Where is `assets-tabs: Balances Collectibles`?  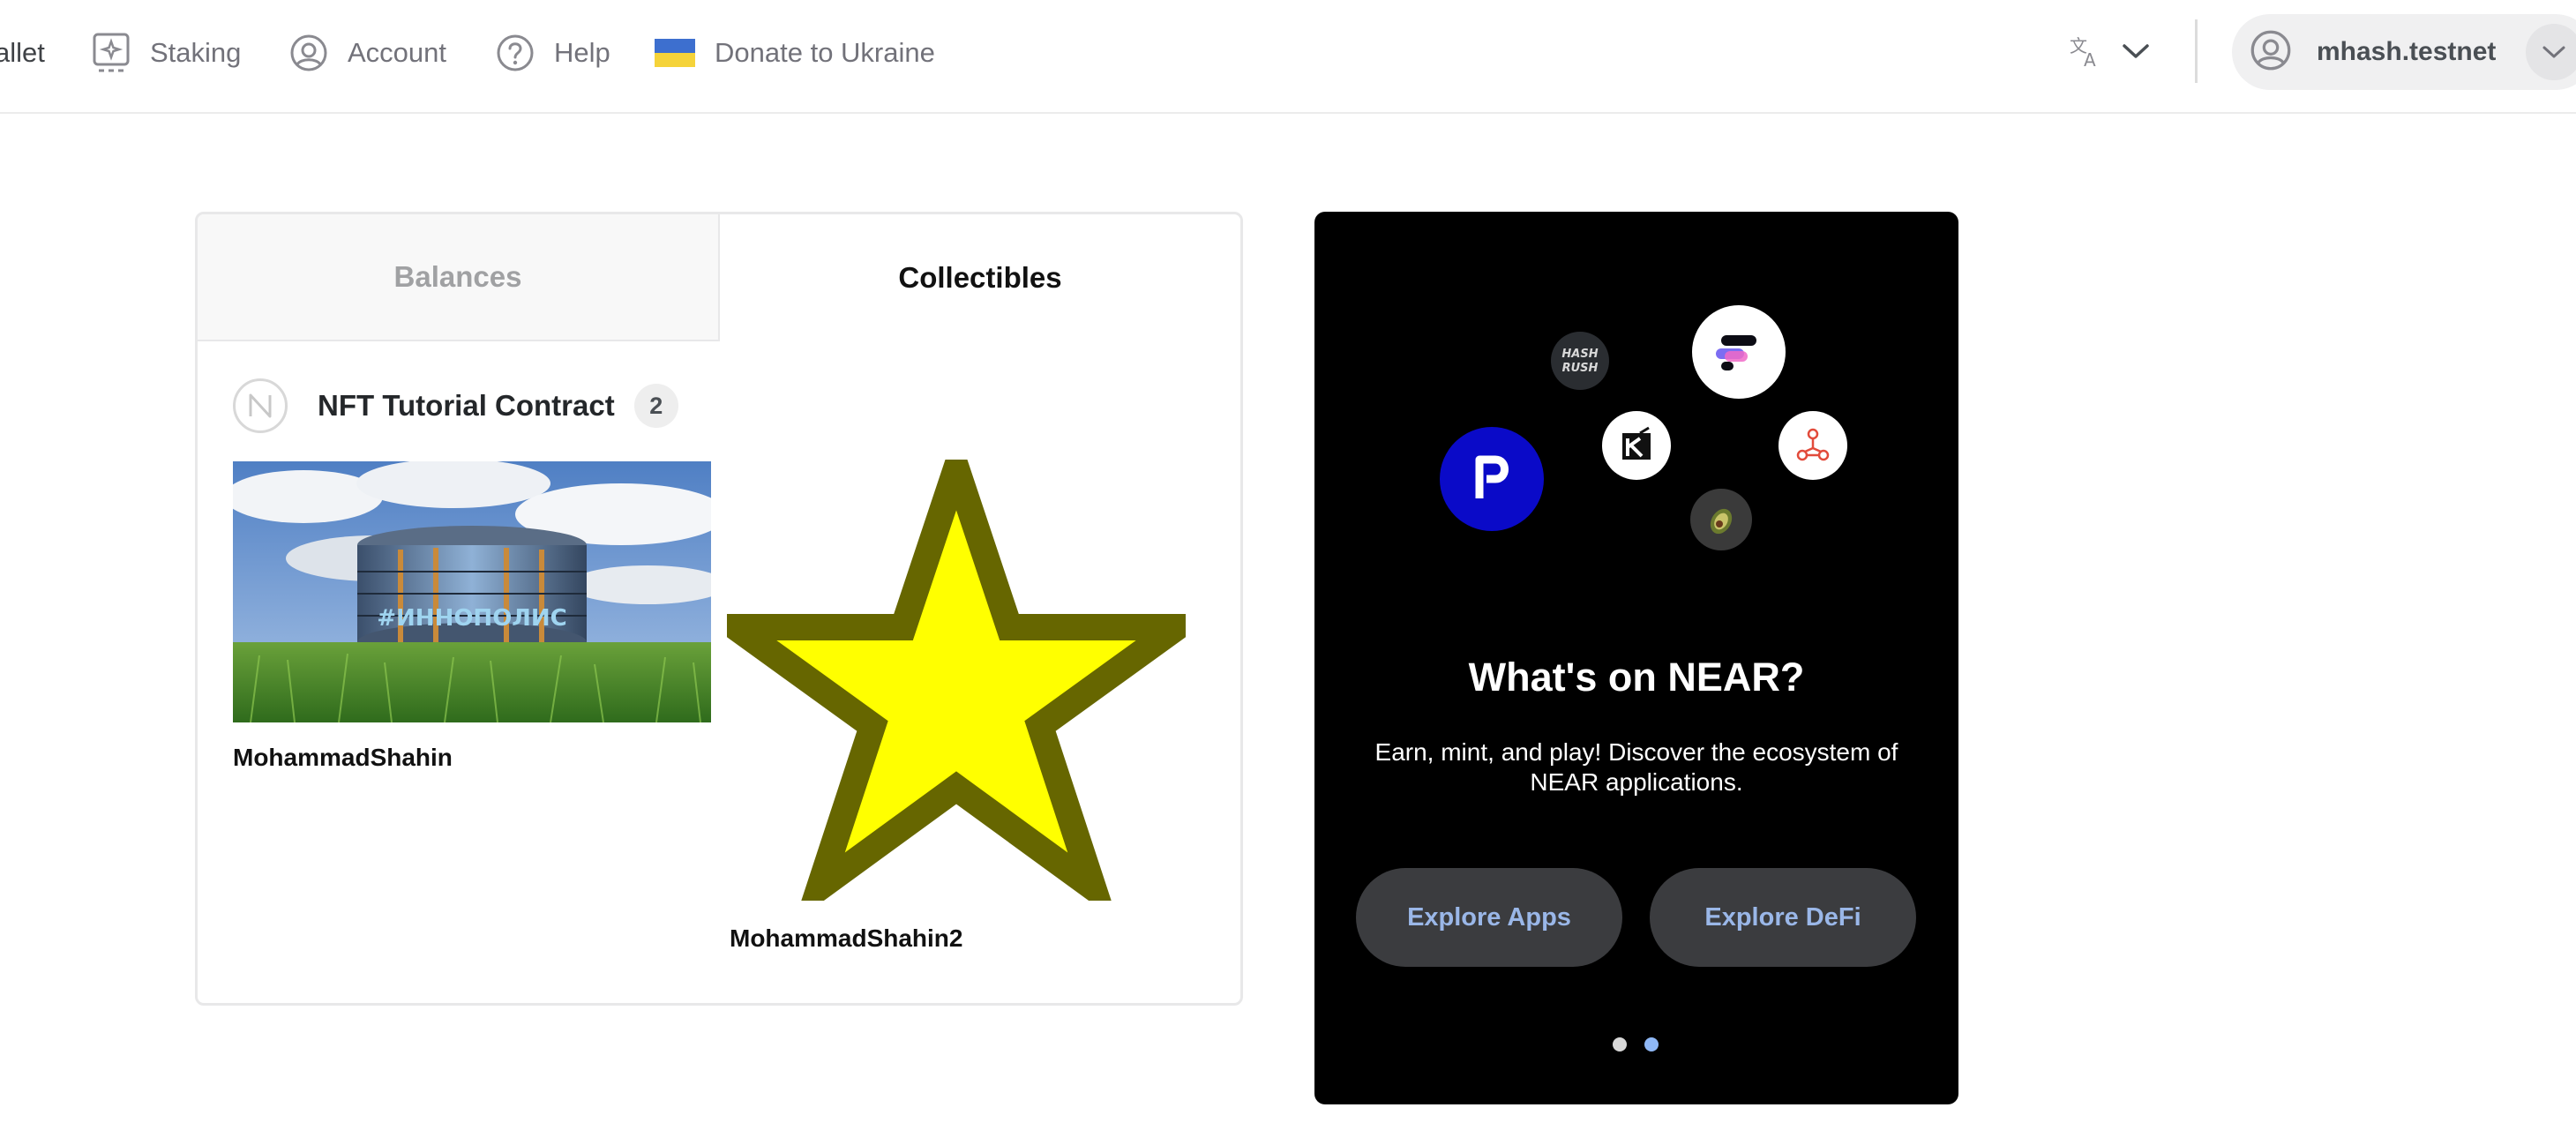
assets-tabs: Balances Collectibles is located at coordinates (719, 277).